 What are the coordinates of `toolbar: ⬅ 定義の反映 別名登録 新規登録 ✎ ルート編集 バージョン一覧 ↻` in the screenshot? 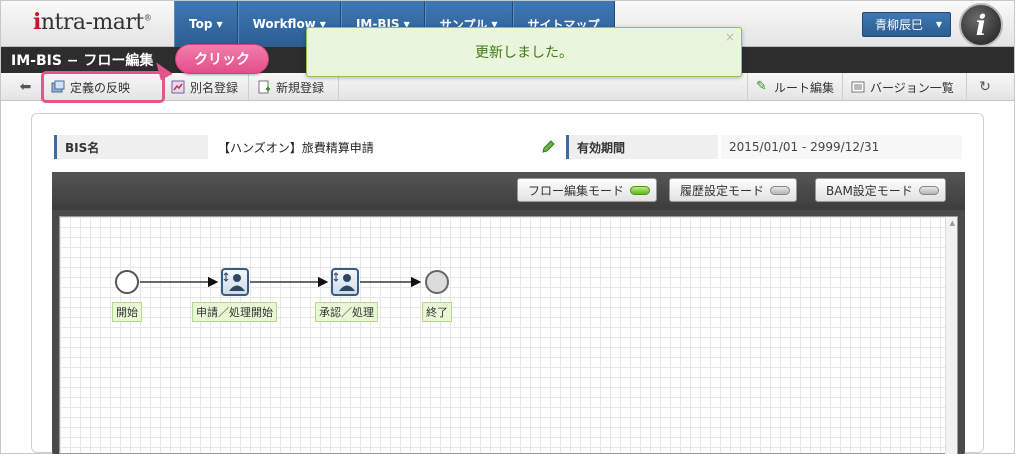 It's located at (507, 87).